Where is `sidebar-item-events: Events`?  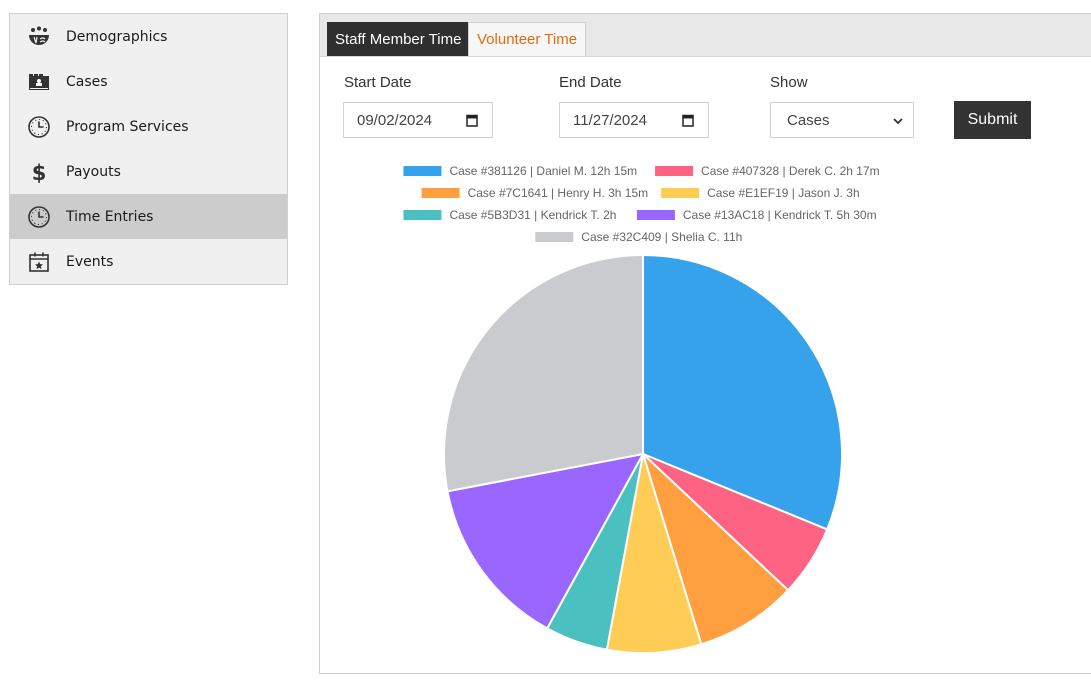
sidebar-item-events: Events is located at coordinates (148, 261).